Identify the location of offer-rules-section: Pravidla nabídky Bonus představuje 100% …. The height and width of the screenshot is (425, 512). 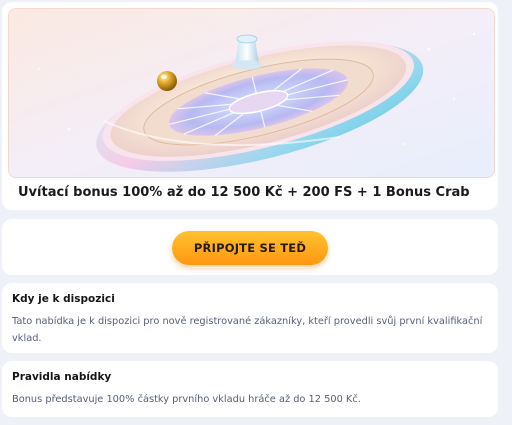
(250, 389).